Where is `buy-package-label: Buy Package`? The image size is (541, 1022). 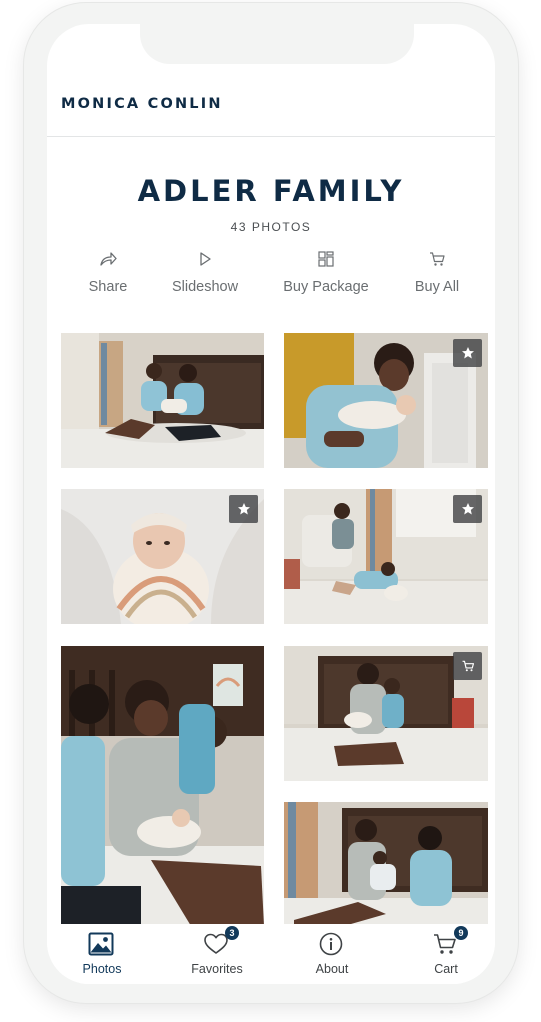 buy-package-label: Buy Package is located at coordinates (326, 287).